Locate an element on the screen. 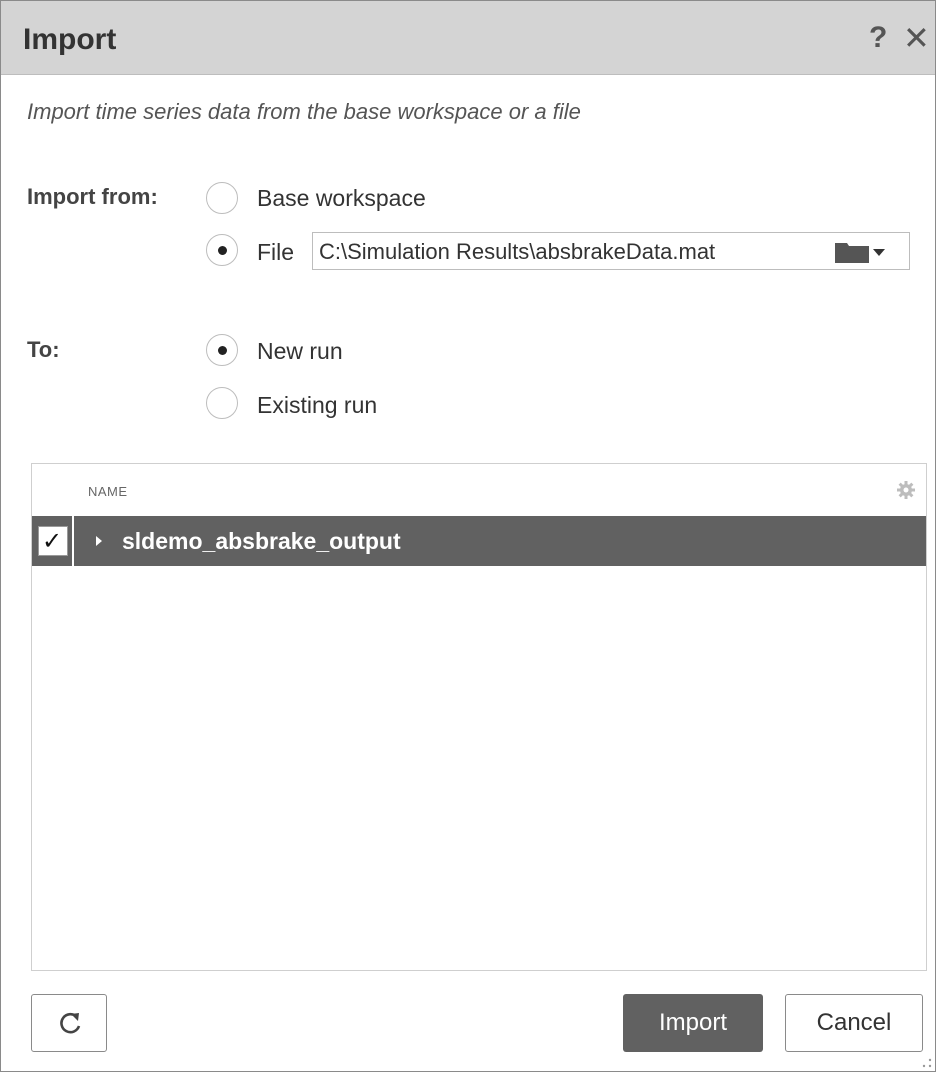  gear-icon is located at coordinates (906, 490).